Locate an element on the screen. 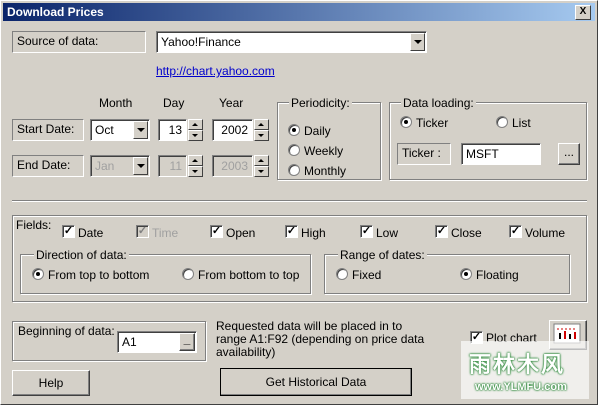  fixed-radio is located at coordinates (342, 274).